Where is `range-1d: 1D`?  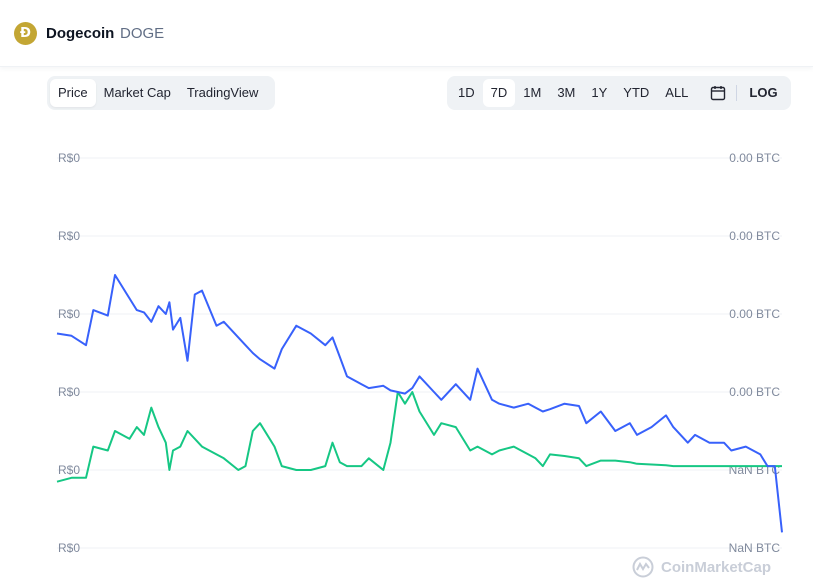
range-1d: 1D is located at coordinates (466, 93).